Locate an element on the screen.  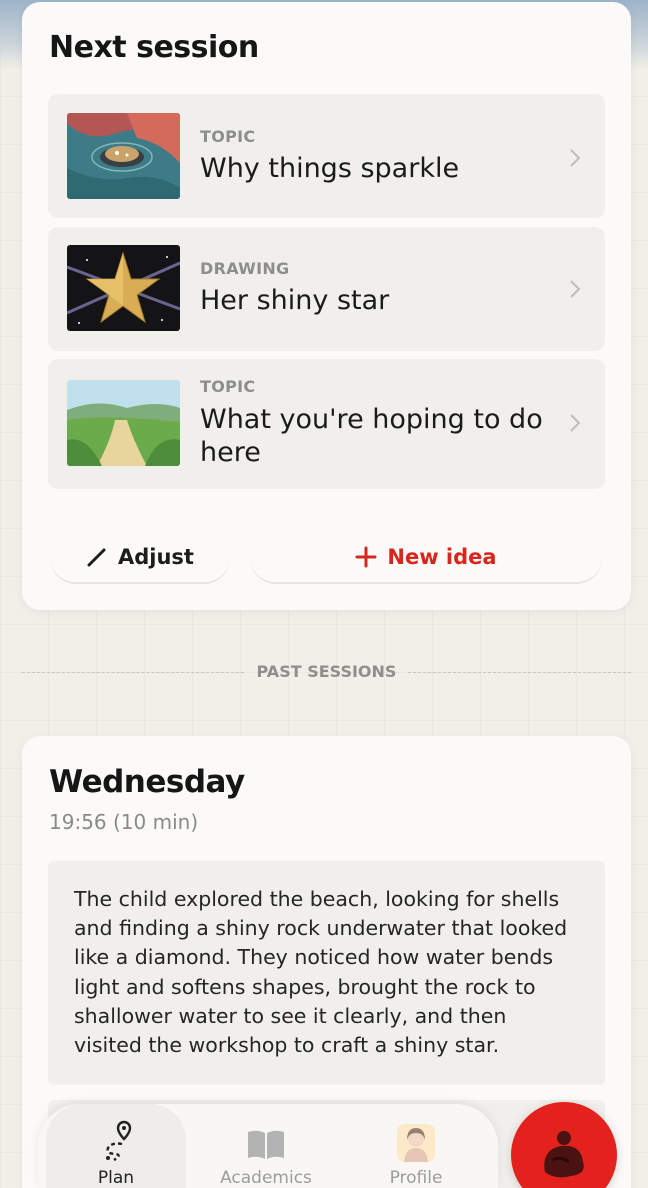
meadow-path-thumbnail is located at coordinates (123, 423).